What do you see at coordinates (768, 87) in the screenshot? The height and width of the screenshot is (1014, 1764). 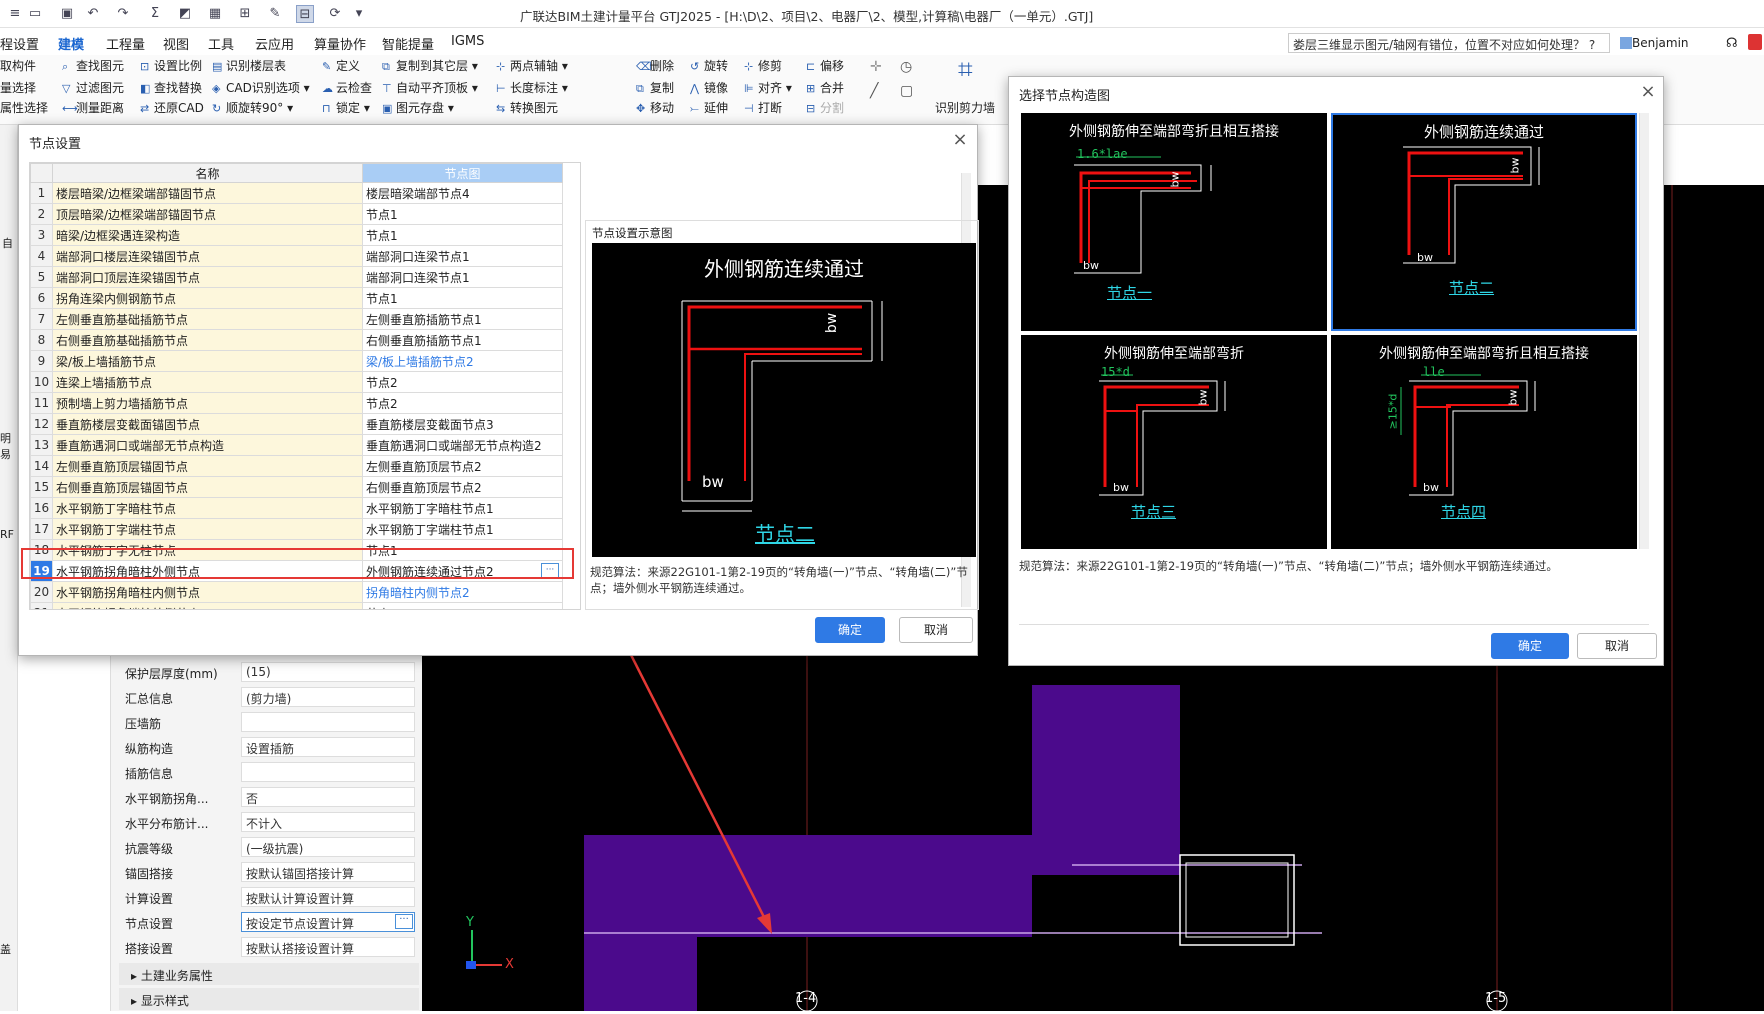 I see `ribbon-align: ⊫ 对齐 ▾` at bounding box center [768, 87].